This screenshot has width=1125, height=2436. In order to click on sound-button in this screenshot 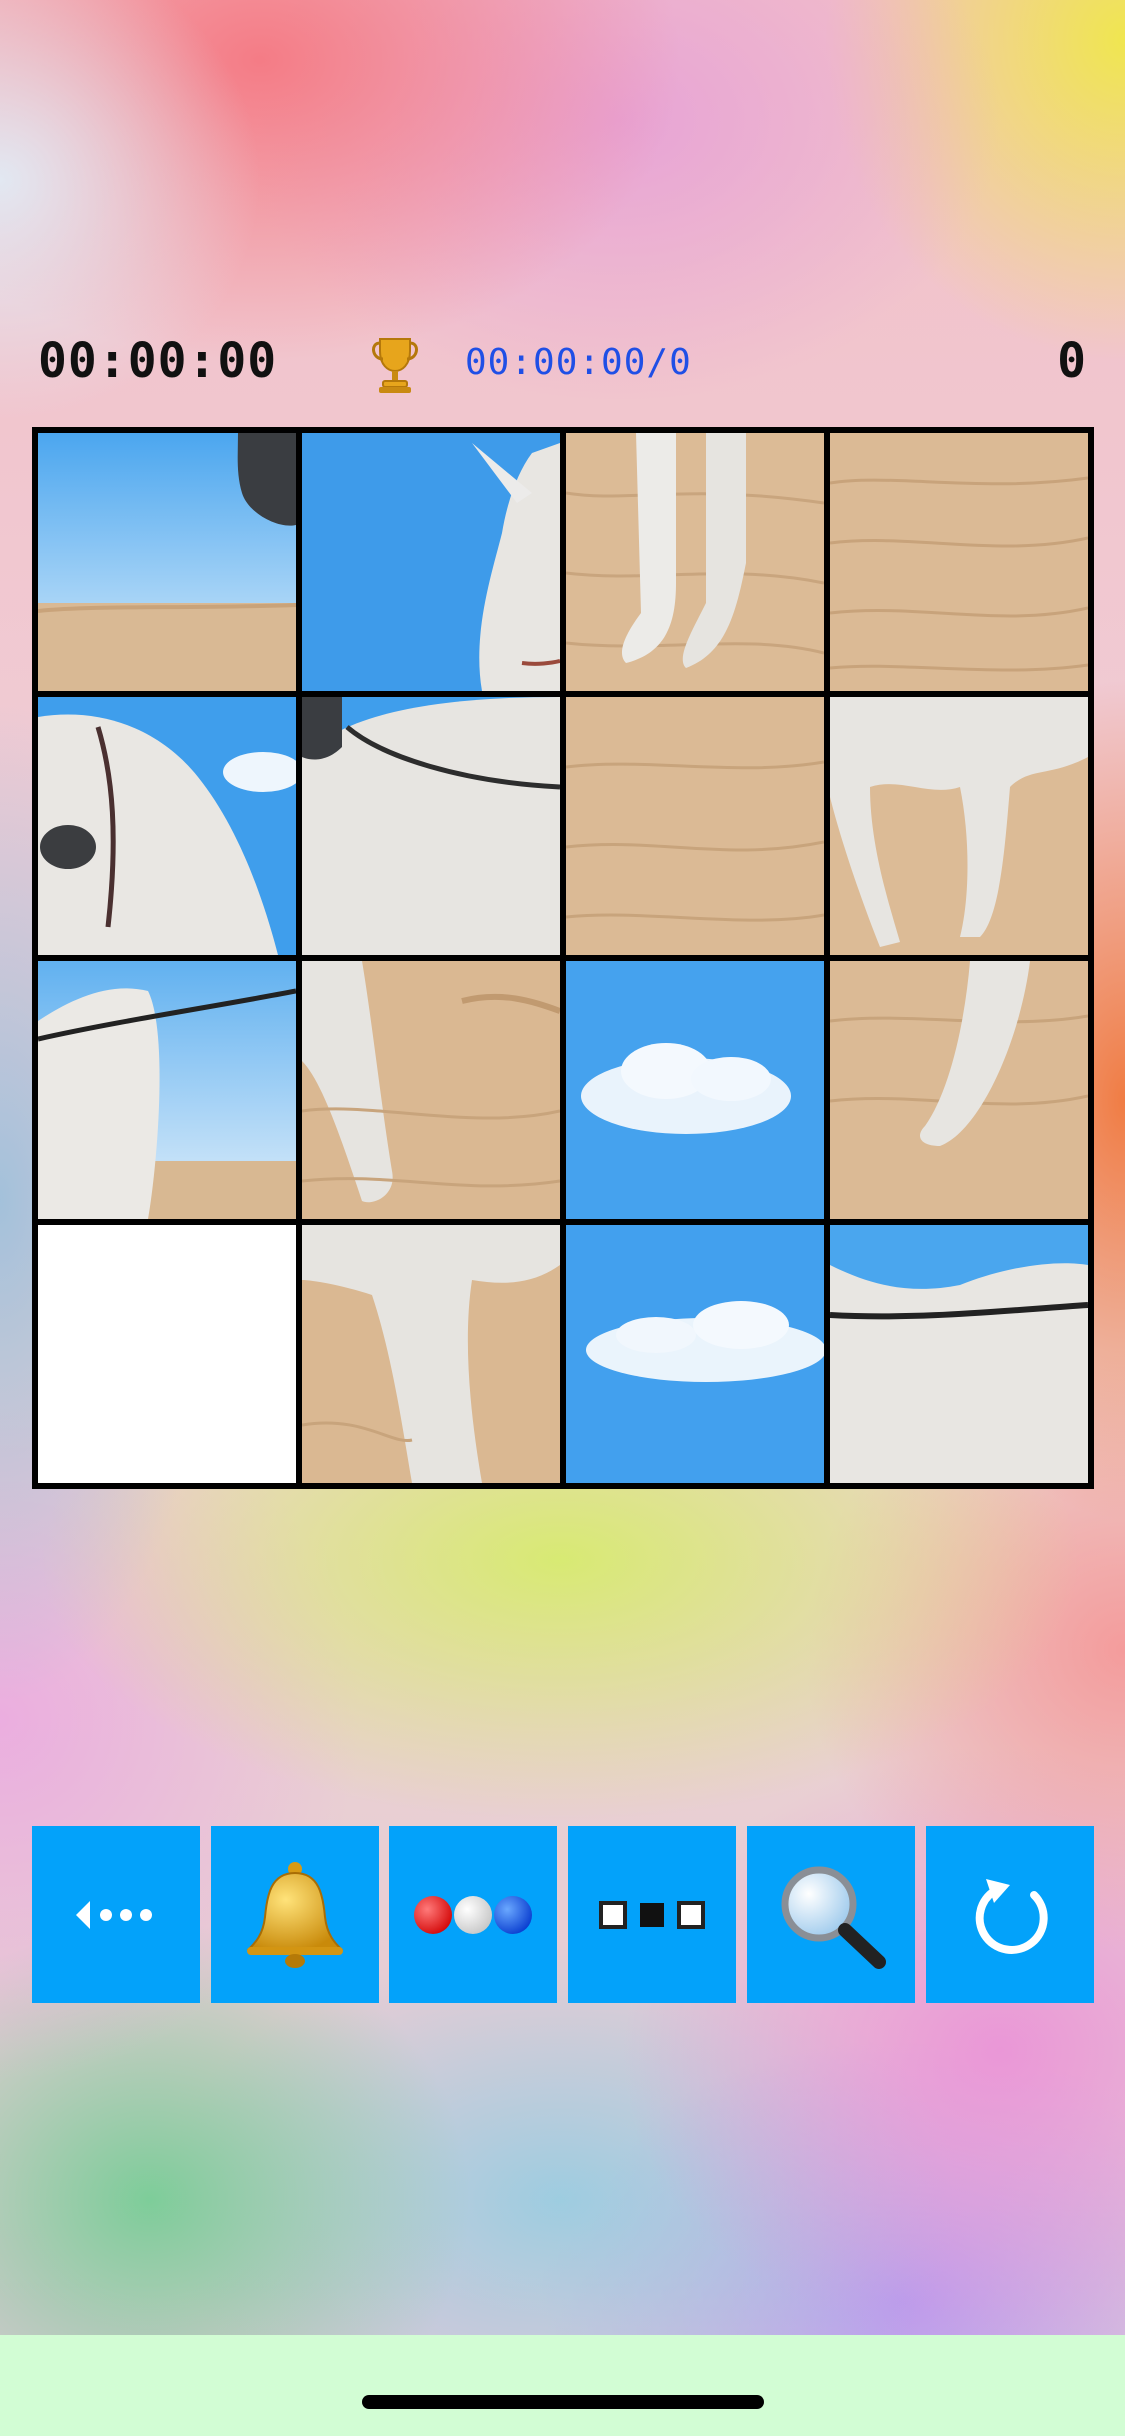, I will do `click(295, 1914)`.